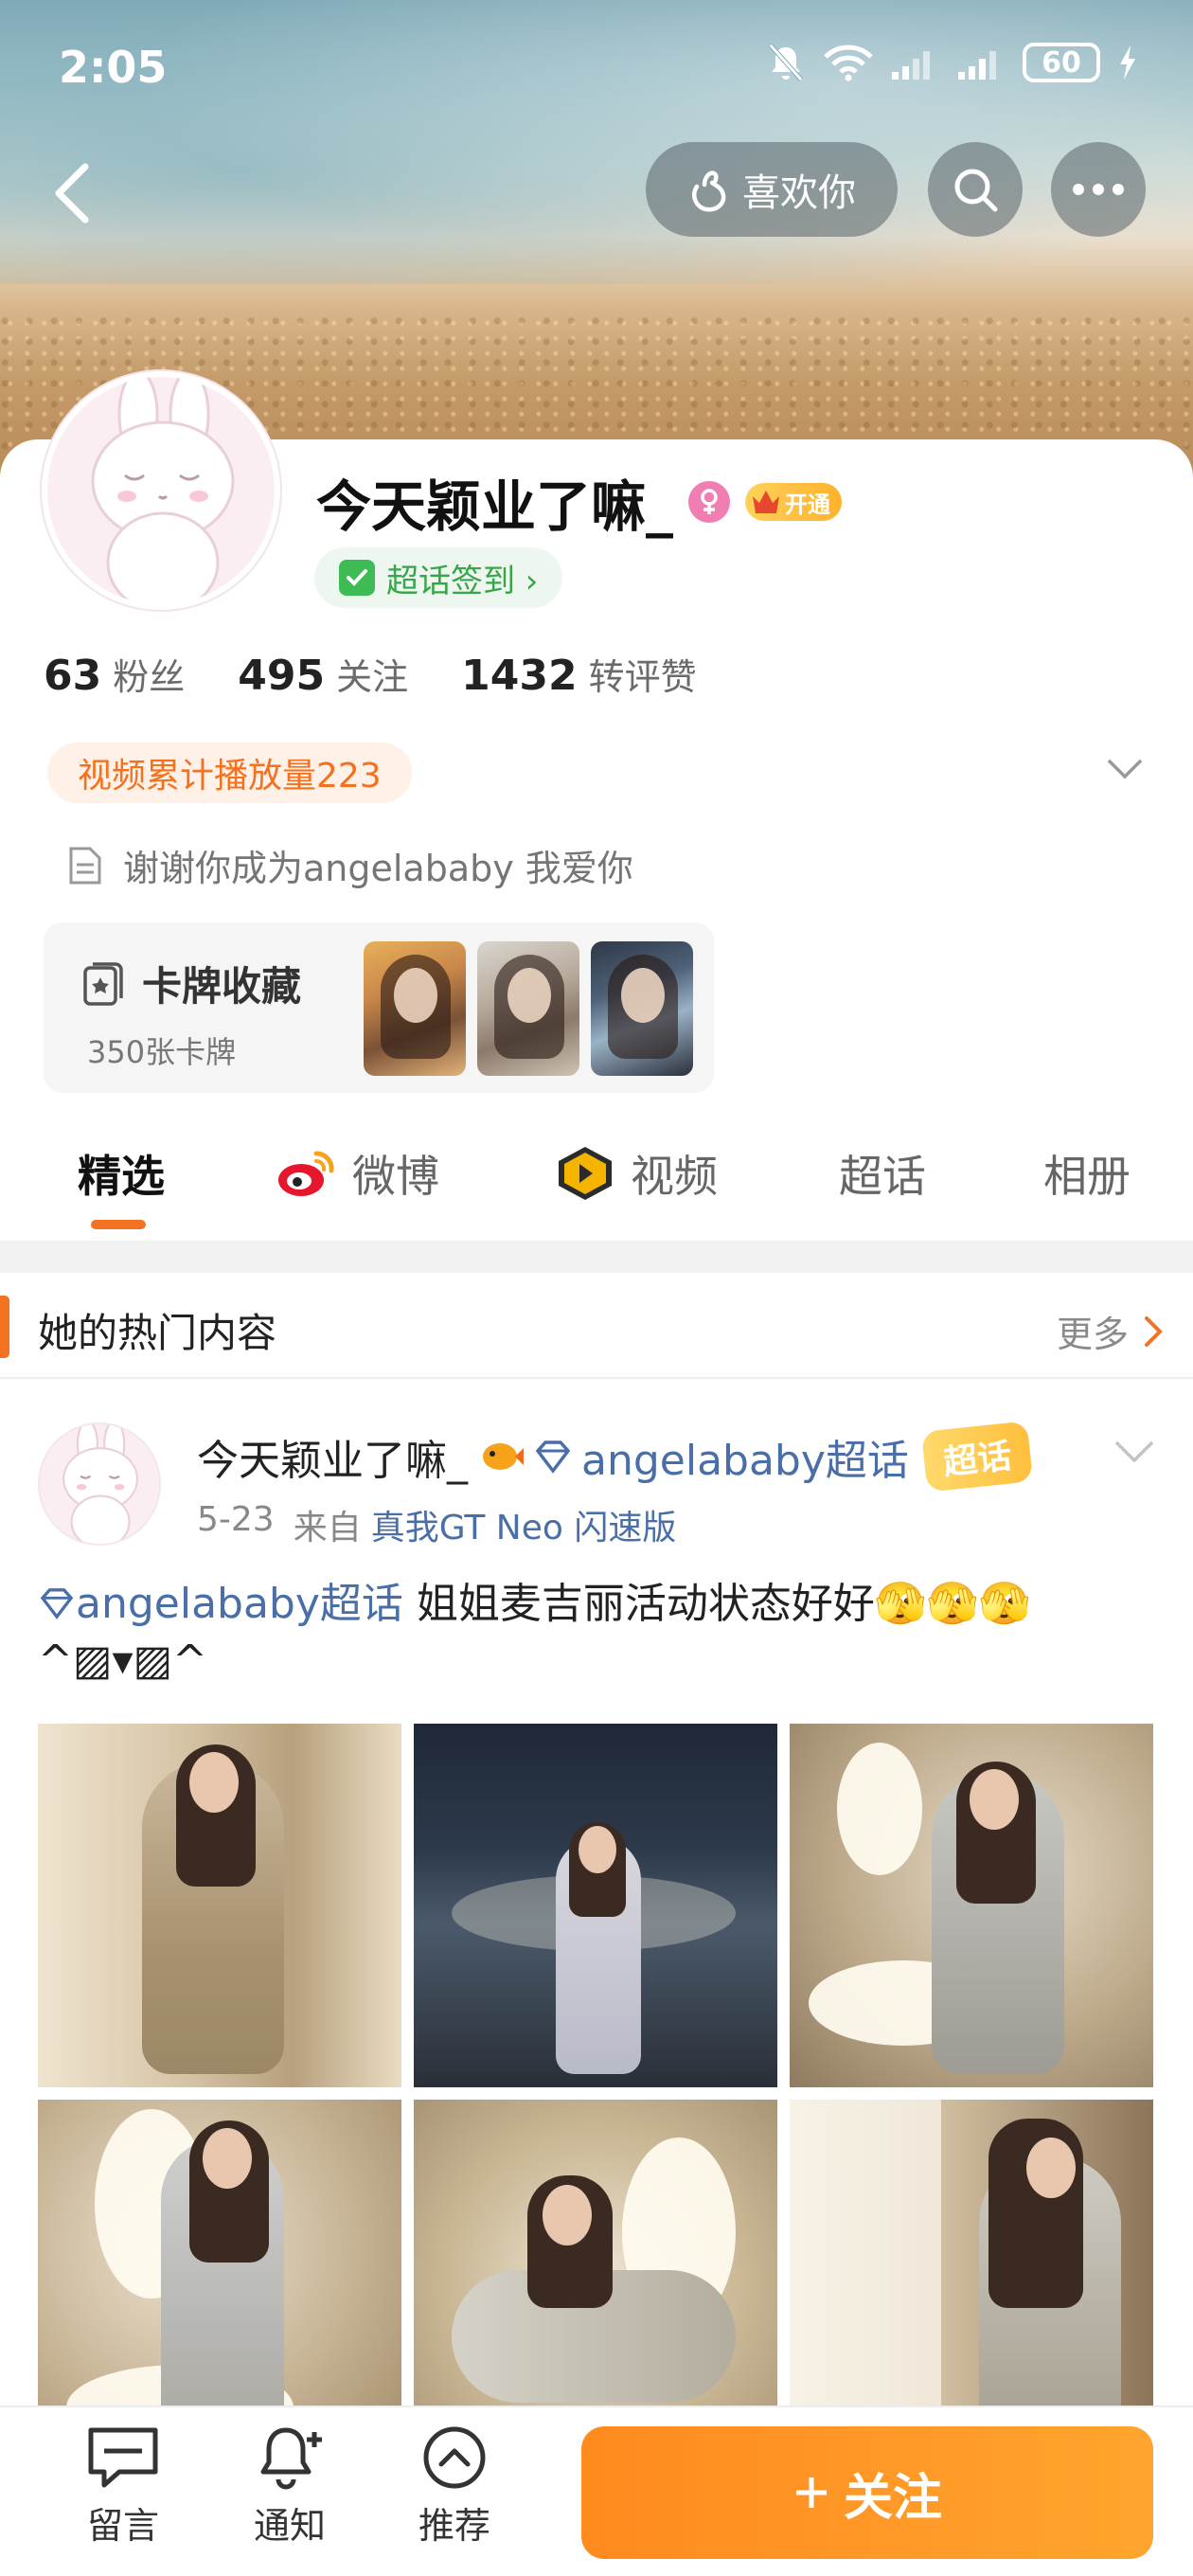  I want to click on card-count: 350张卡牌, so click(162, 1052).